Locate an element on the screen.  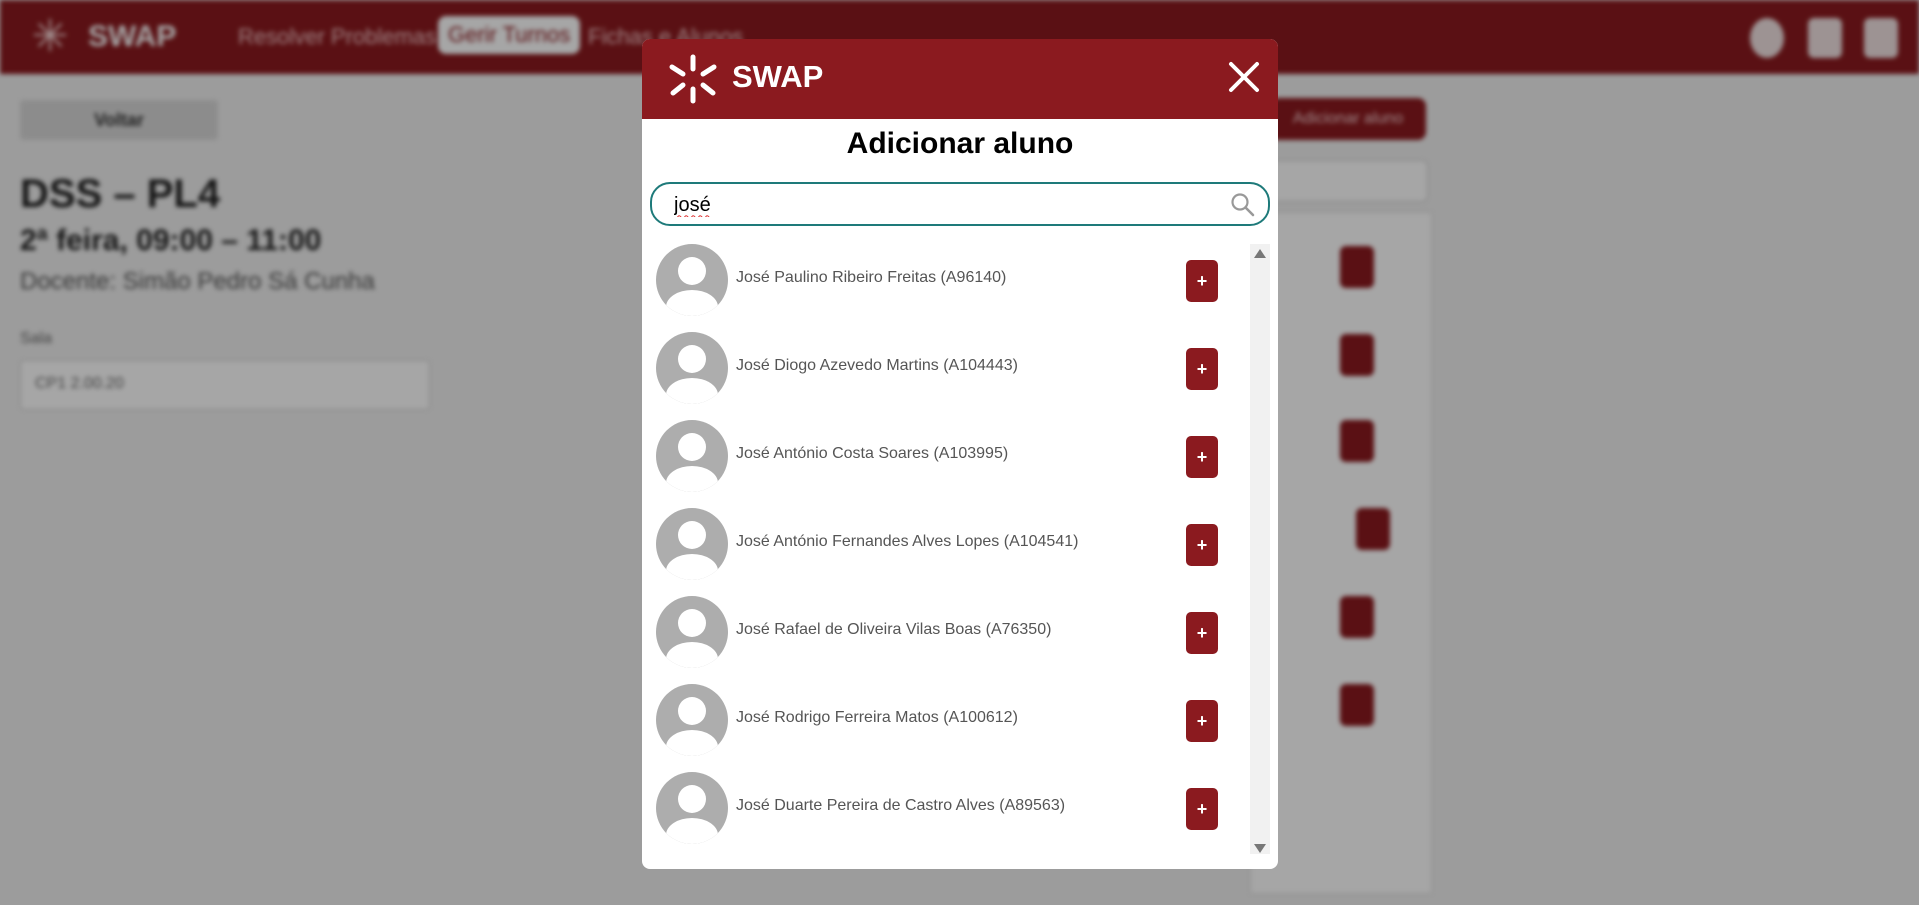
list-item: José Diogo Azevedo Martins (A104443) + is located at coordinates (946, 369).